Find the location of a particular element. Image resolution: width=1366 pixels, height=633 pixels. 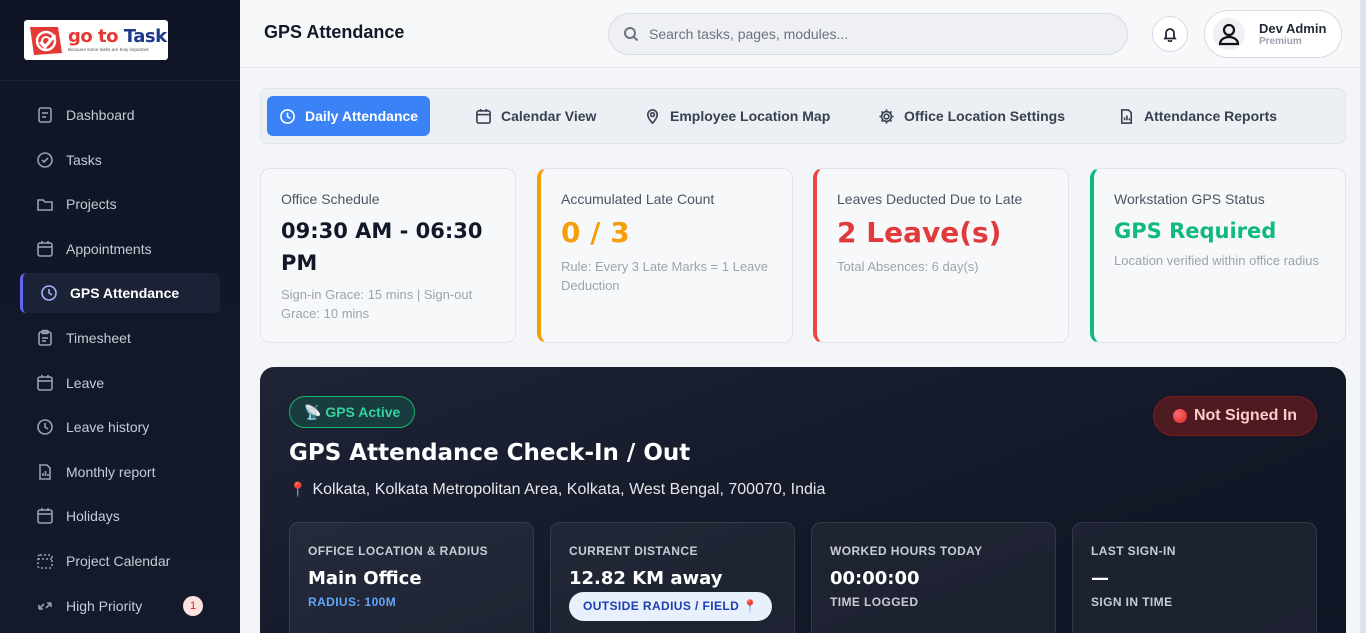

sidebar-item-dashboard: Dashboard is located at coordinates (120, 115).